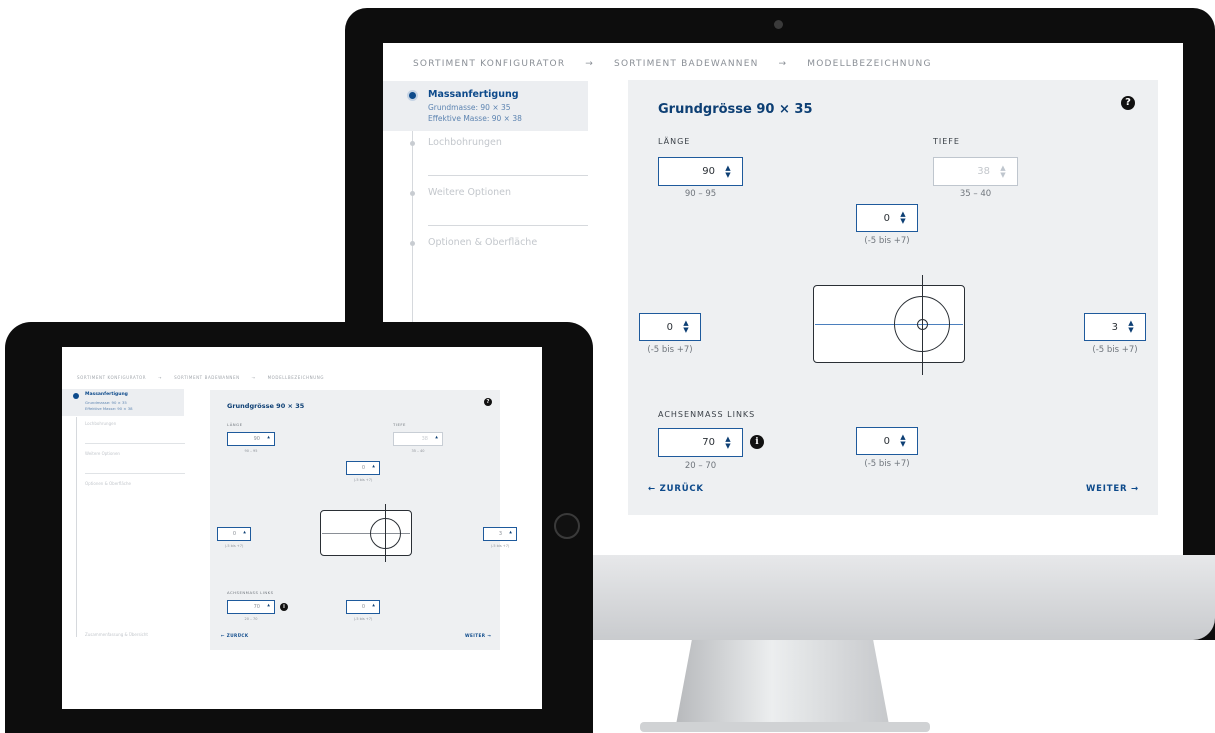  Describe the element at coordinates (418, 439) in the screenshot. I see `tiefe-stepper: 38 ▲` at that location.